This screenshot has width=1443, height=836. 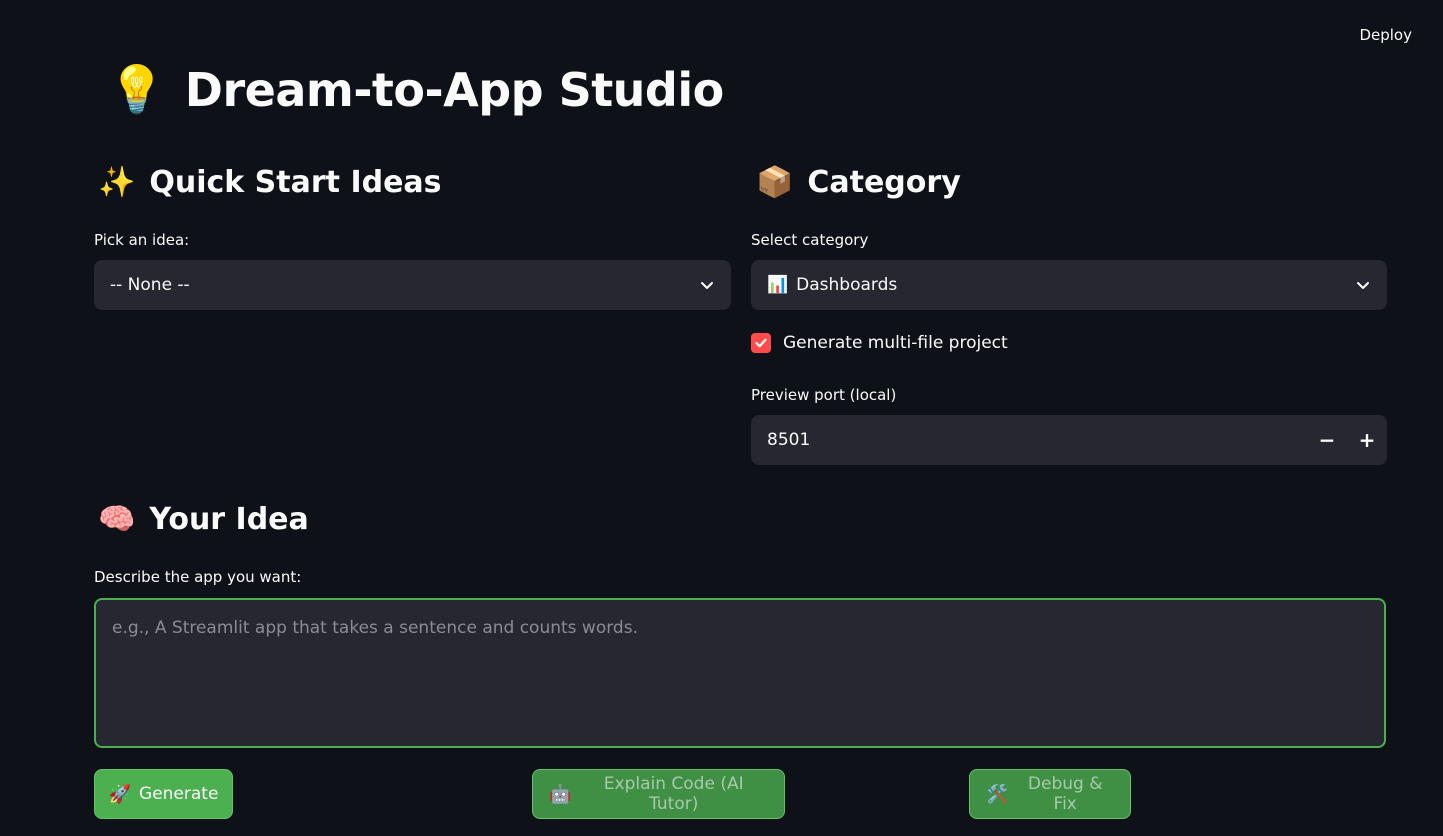 What do you see at coordinates (1385, 35) in the screenshot?
I see `deploy-button: Deploy` at bounding box center [1385, 35].